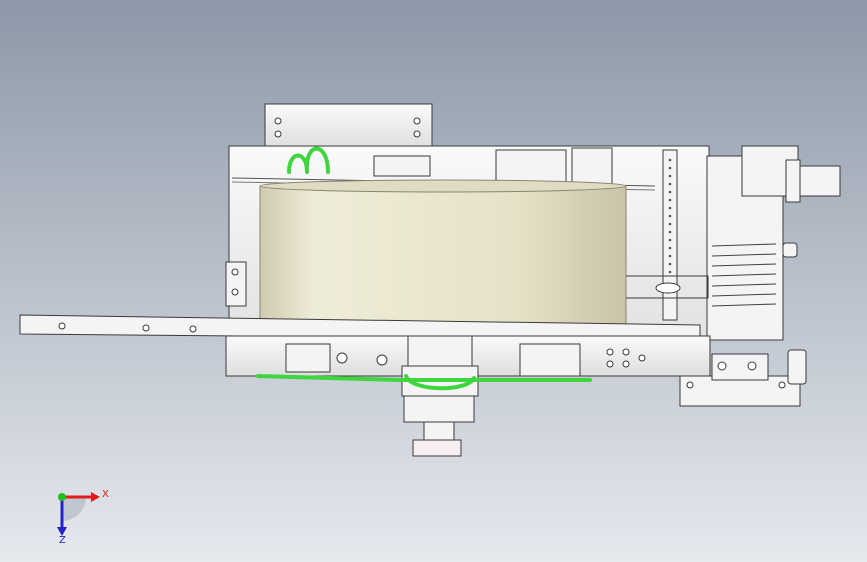 This screenshot has width=867, height=562. Describe the element at coordinates (402, 166) in the screenshot. I see `upper-mount-block` at that location.